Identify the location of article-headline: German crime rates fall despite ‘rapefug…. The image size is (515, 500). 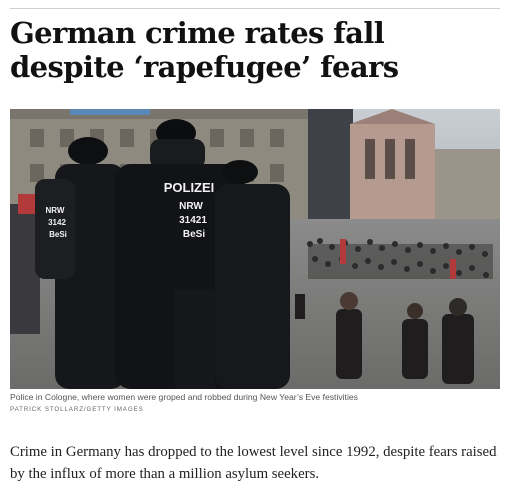
(204, 50).